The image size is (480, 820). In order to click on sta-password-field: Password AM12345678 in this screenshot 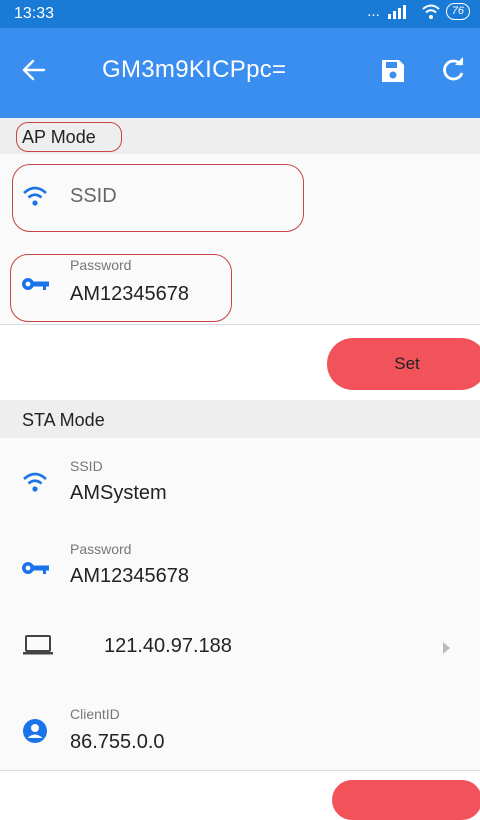, I will do `click(240, 564)`.